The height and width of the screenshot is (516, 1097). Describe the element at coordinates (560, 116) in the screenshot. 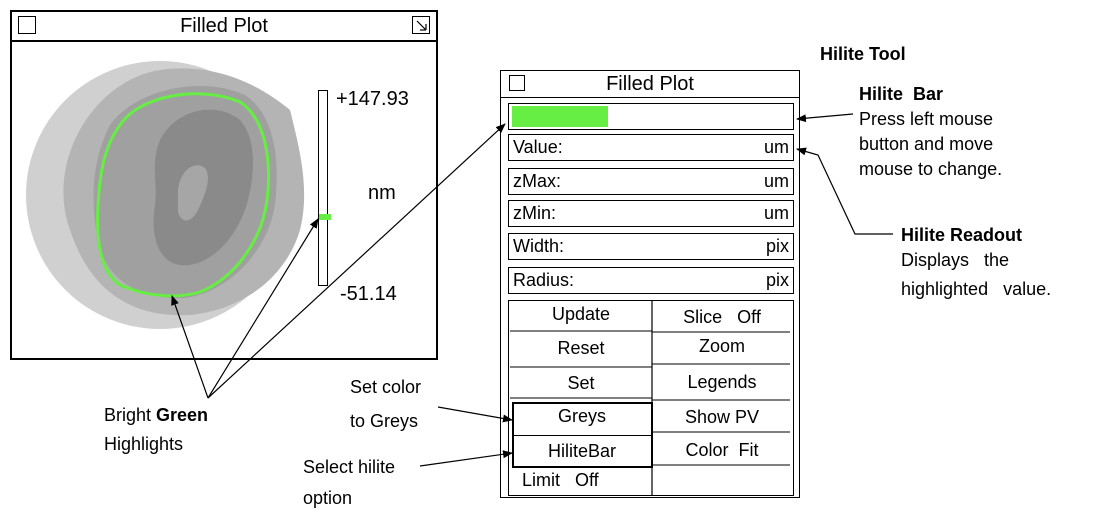

I see `hilite-bar-fill` at that location.